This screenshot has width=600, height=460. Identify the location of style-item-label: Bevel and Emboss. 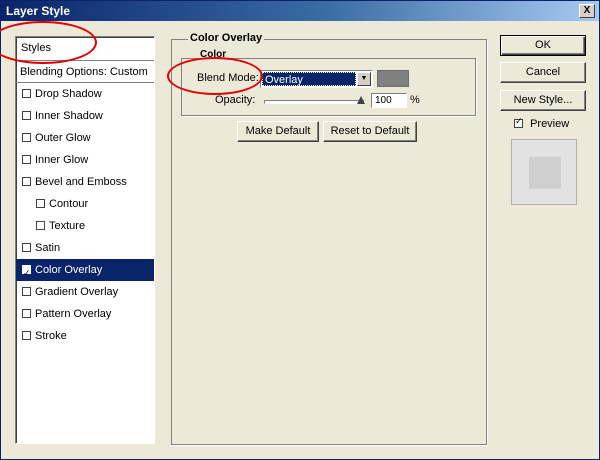
(81, 182).